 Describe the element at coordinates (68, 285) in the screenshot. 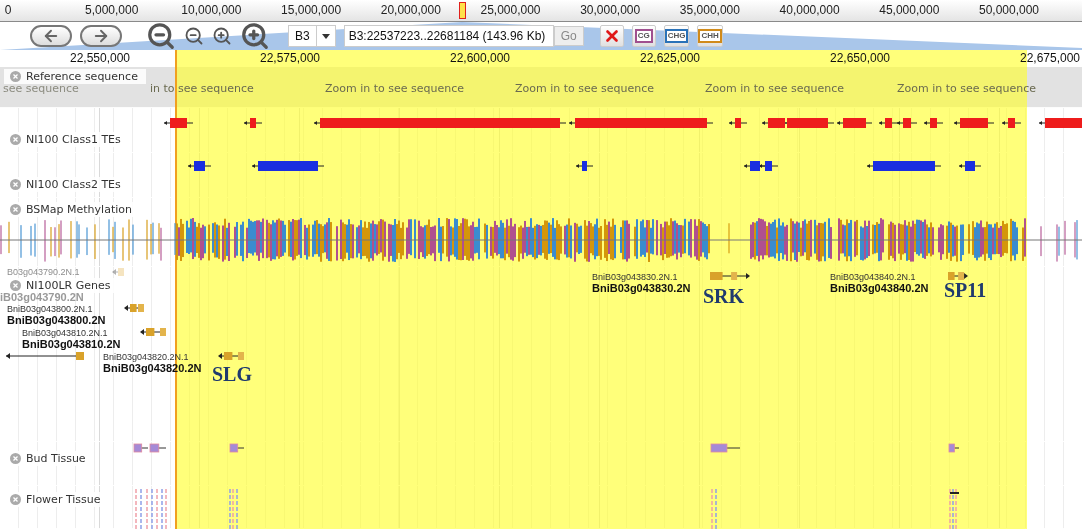

I see `track-name: NI100LR Genes` at that location.